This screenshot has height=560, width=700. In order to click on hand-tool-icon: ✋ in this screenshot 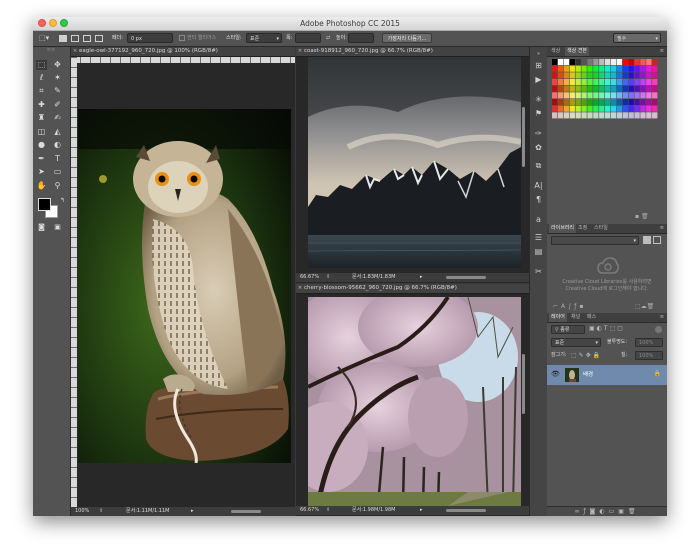, I will do `click(41, 186)`.